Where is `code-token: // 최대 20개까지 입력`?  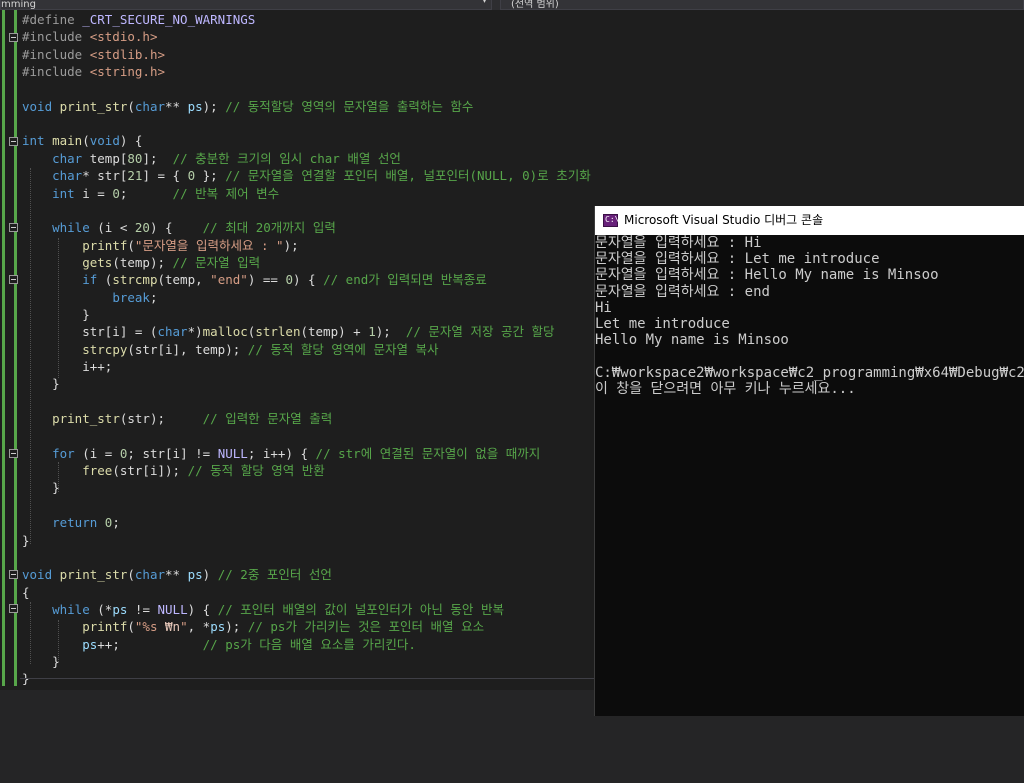 code-token: // 최대 20개까지 입력 is located at coordinates (269, 228).